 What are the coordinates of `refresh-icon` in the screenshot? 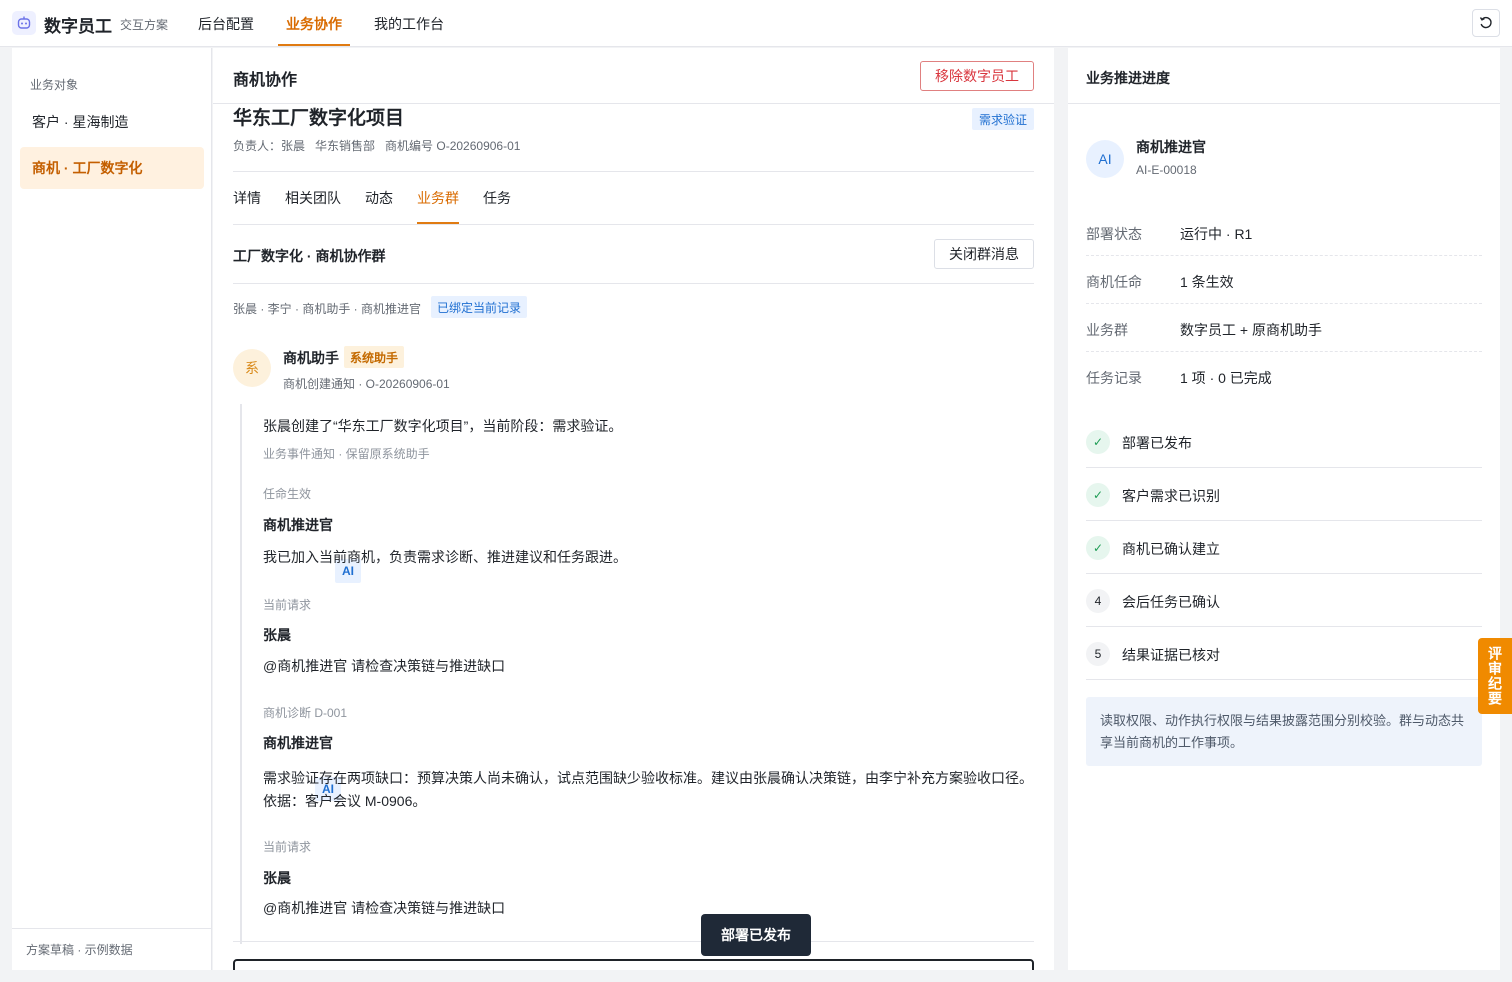 It's located at (1485, 22).